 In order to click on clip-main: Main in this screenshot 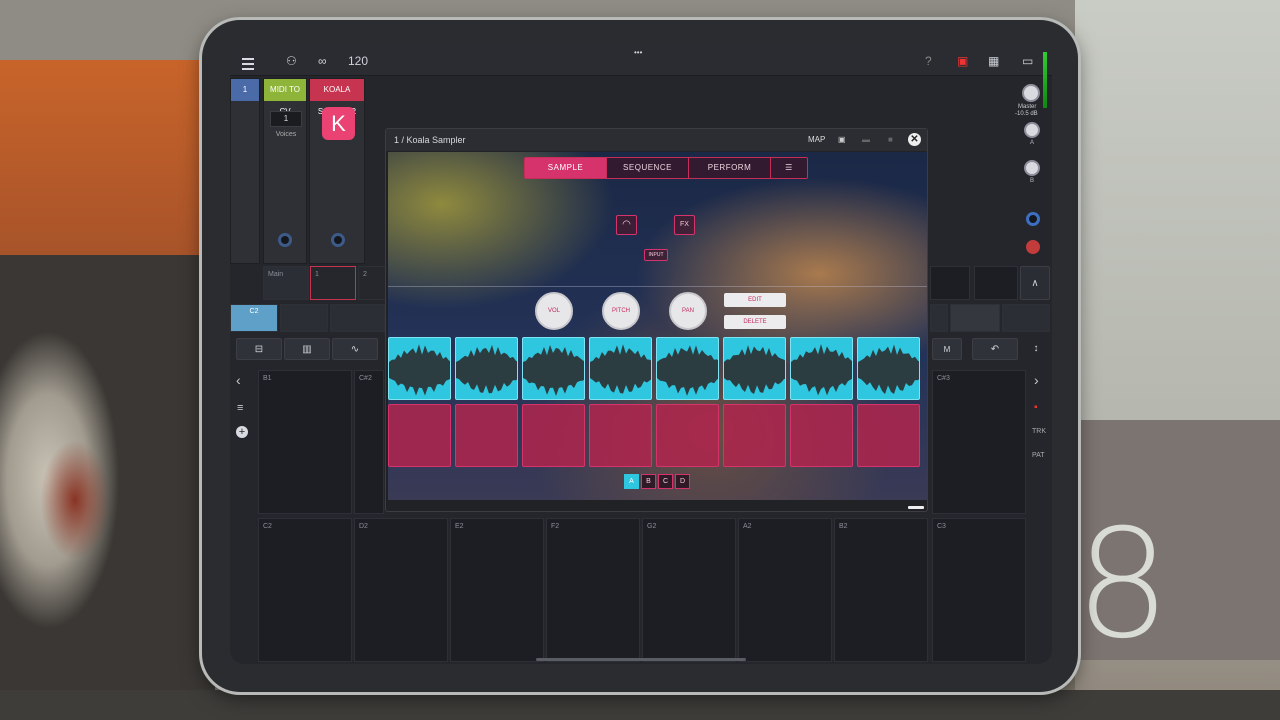, I will do `click(286, 283)`.